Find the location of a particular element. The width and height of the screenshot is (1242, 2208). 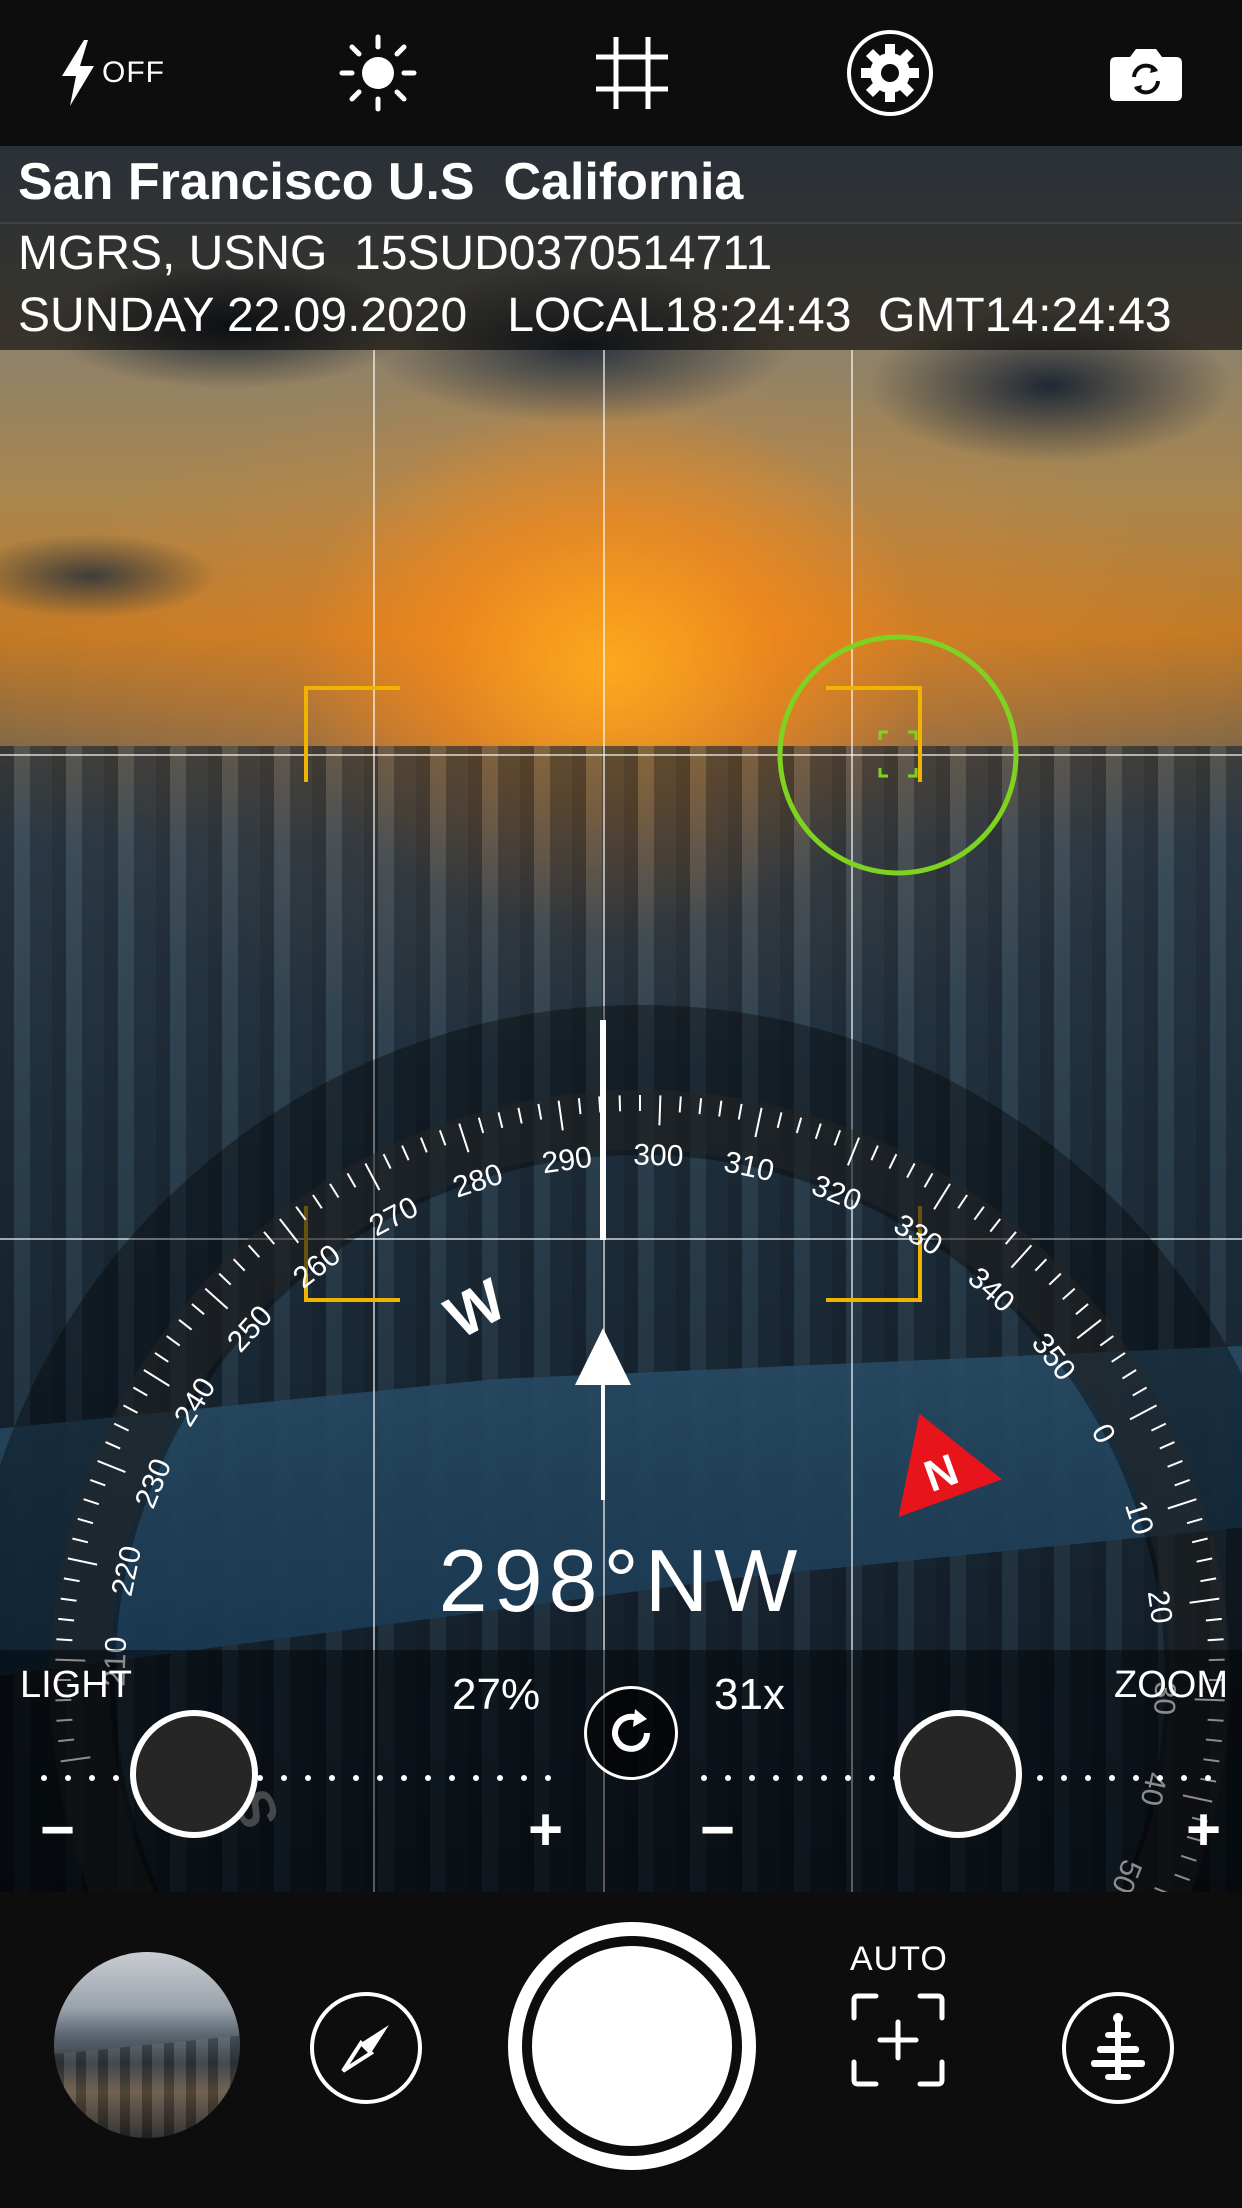

auto-focus-label: AUTO is located at coordinates (899, 1959).